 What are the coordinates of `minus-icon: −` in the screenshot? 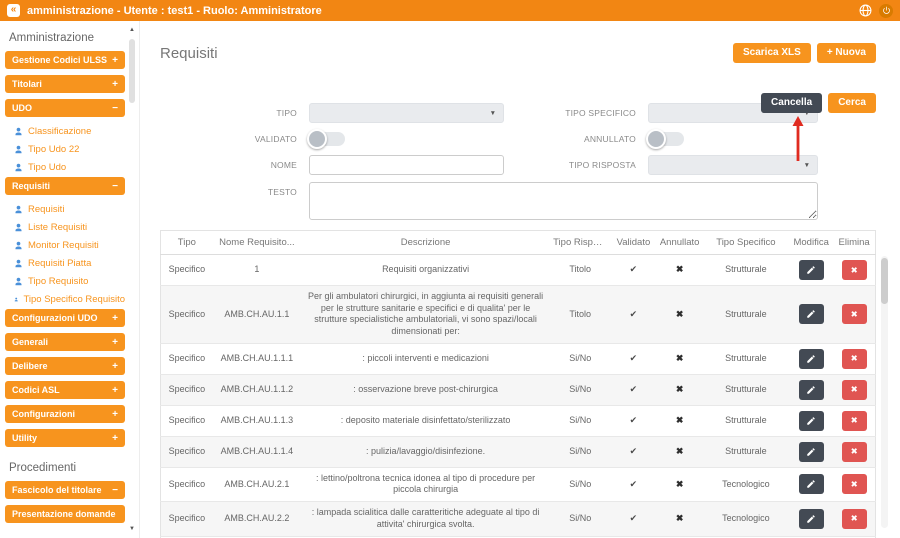 It's located at (115, 108).